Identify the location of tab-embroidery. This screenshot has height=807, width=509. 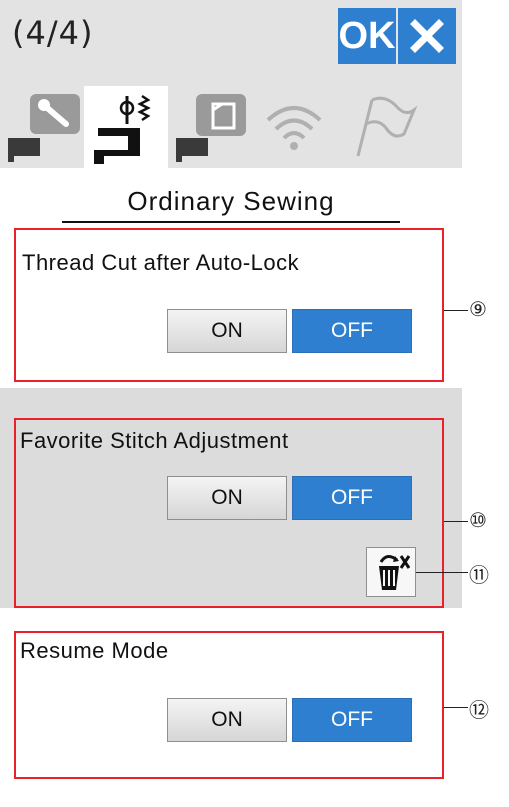
(210, 127).